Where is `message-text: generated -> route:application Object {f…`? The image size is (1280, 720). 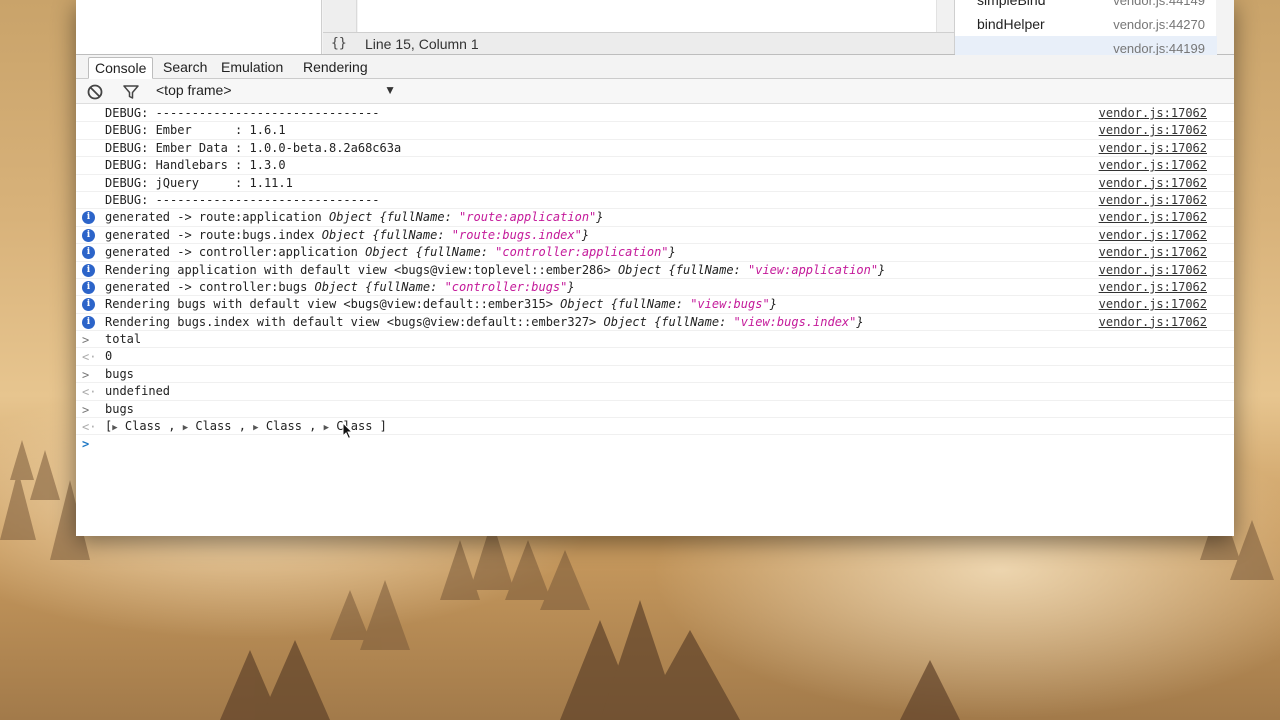
message-text: generated -> route:application Object {f… is located at coordinates (354, 217).